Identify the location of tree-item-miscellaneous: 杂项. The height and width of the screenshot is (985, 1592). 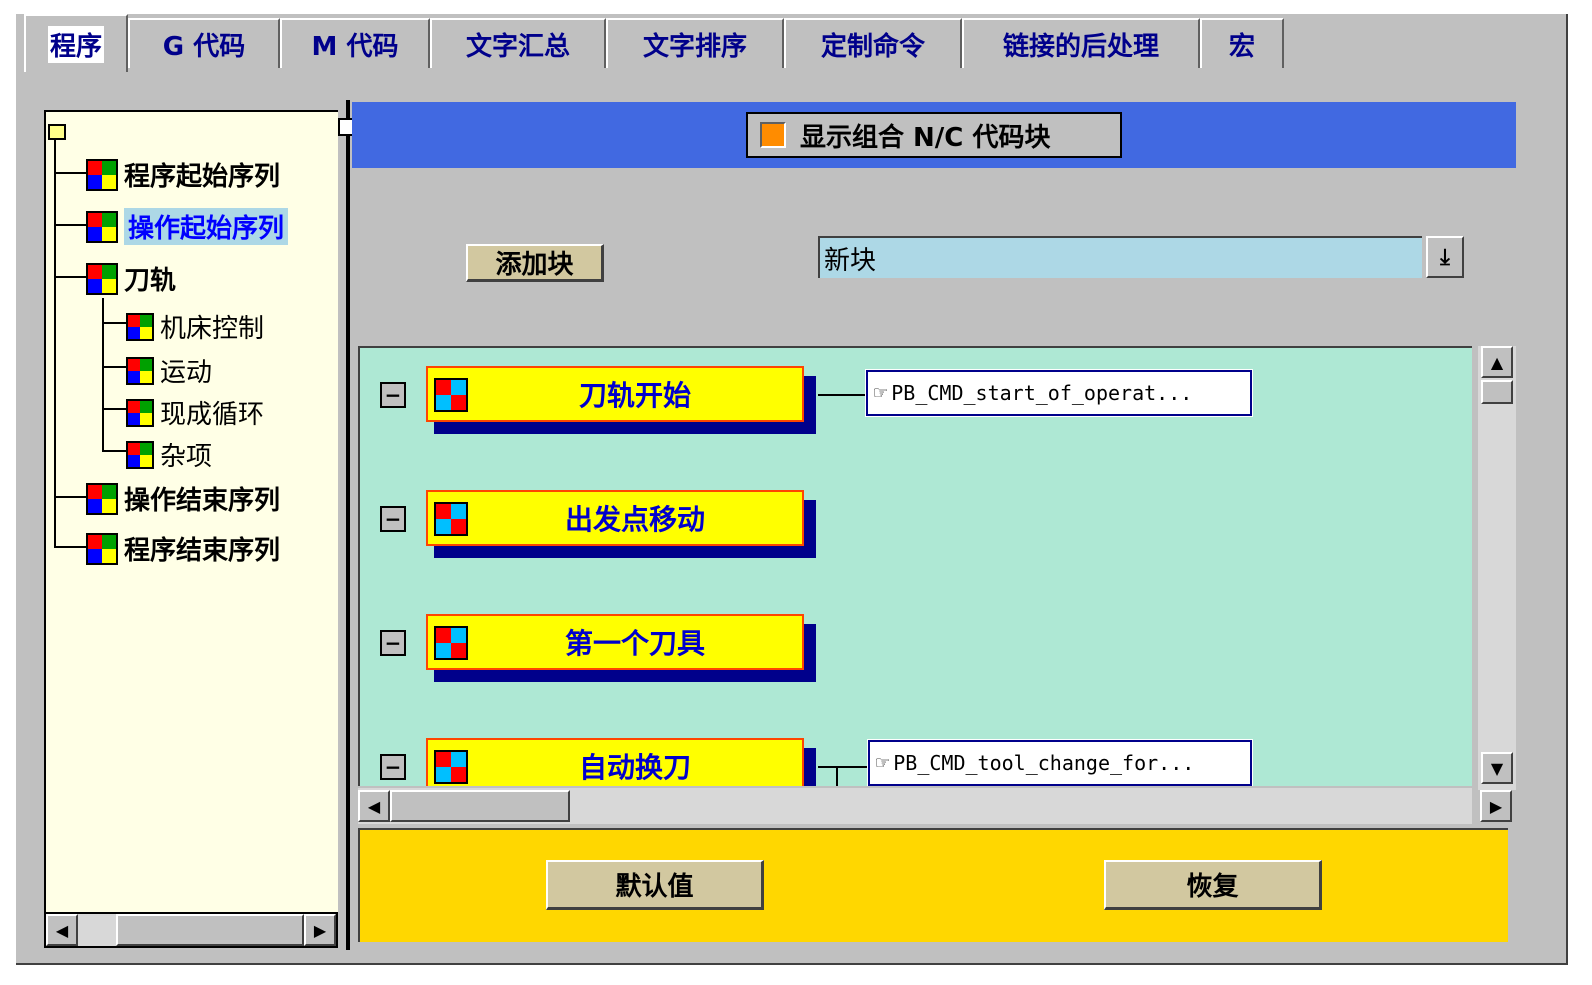
(169, 454).